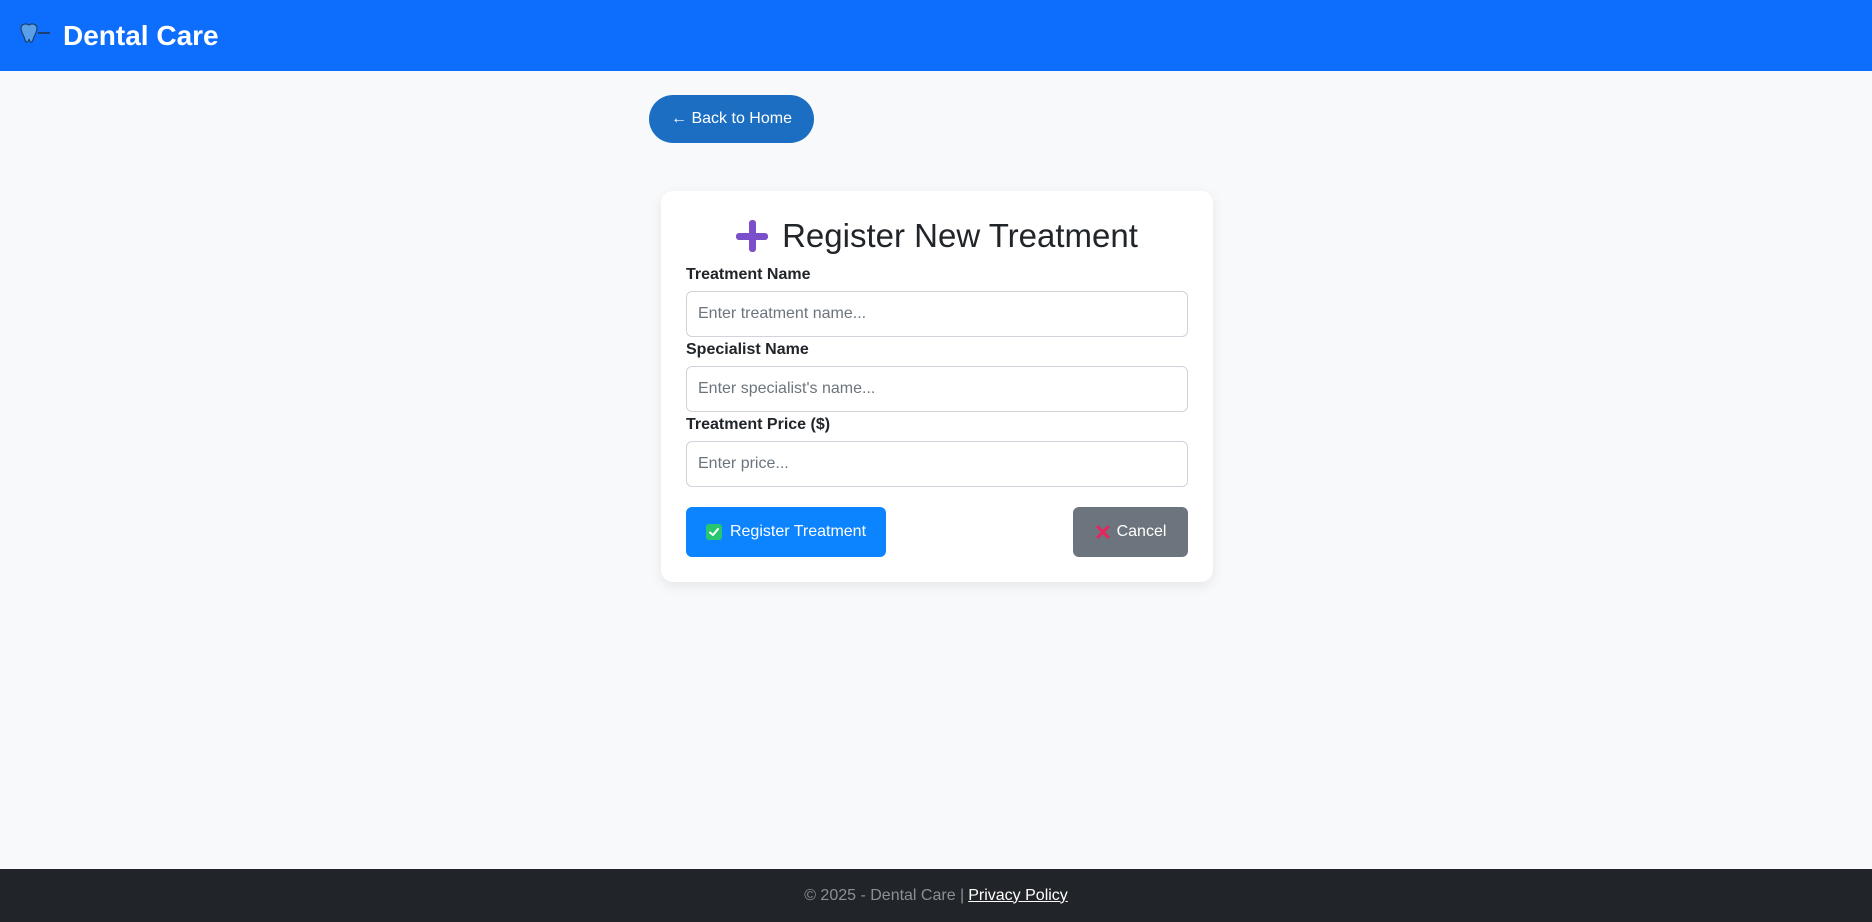  I want to click on page-footer: © 2025 - Dental Care | Privacy Policy, so click(936, 895).